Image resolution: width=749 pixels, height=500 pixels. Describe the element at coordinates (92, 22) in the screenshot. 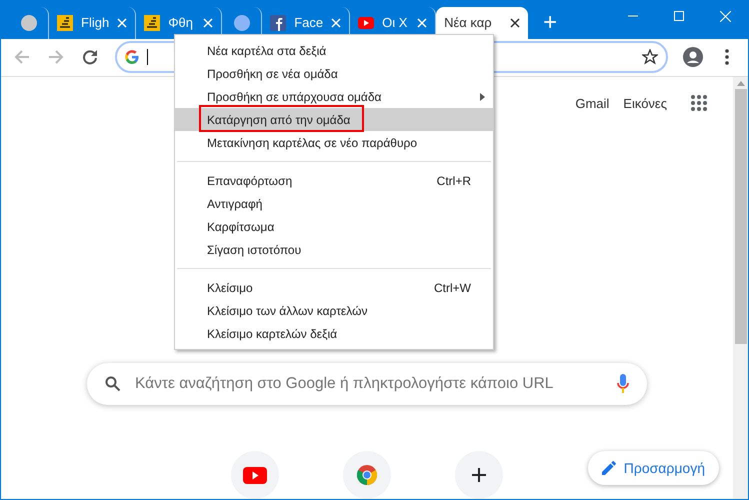

I see `browser-tab: Fligh` at that location.